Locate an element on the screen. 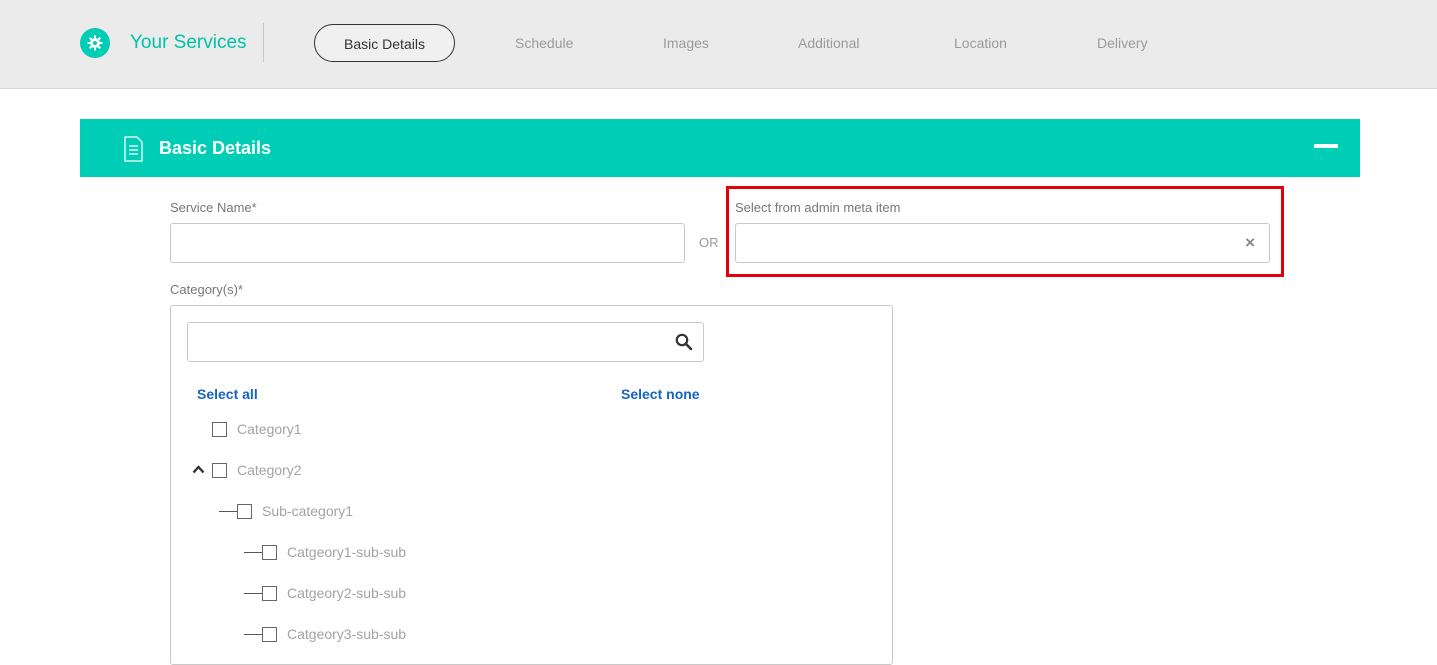  tree-item-category1: Category1 is located at coordinates (257, 429).